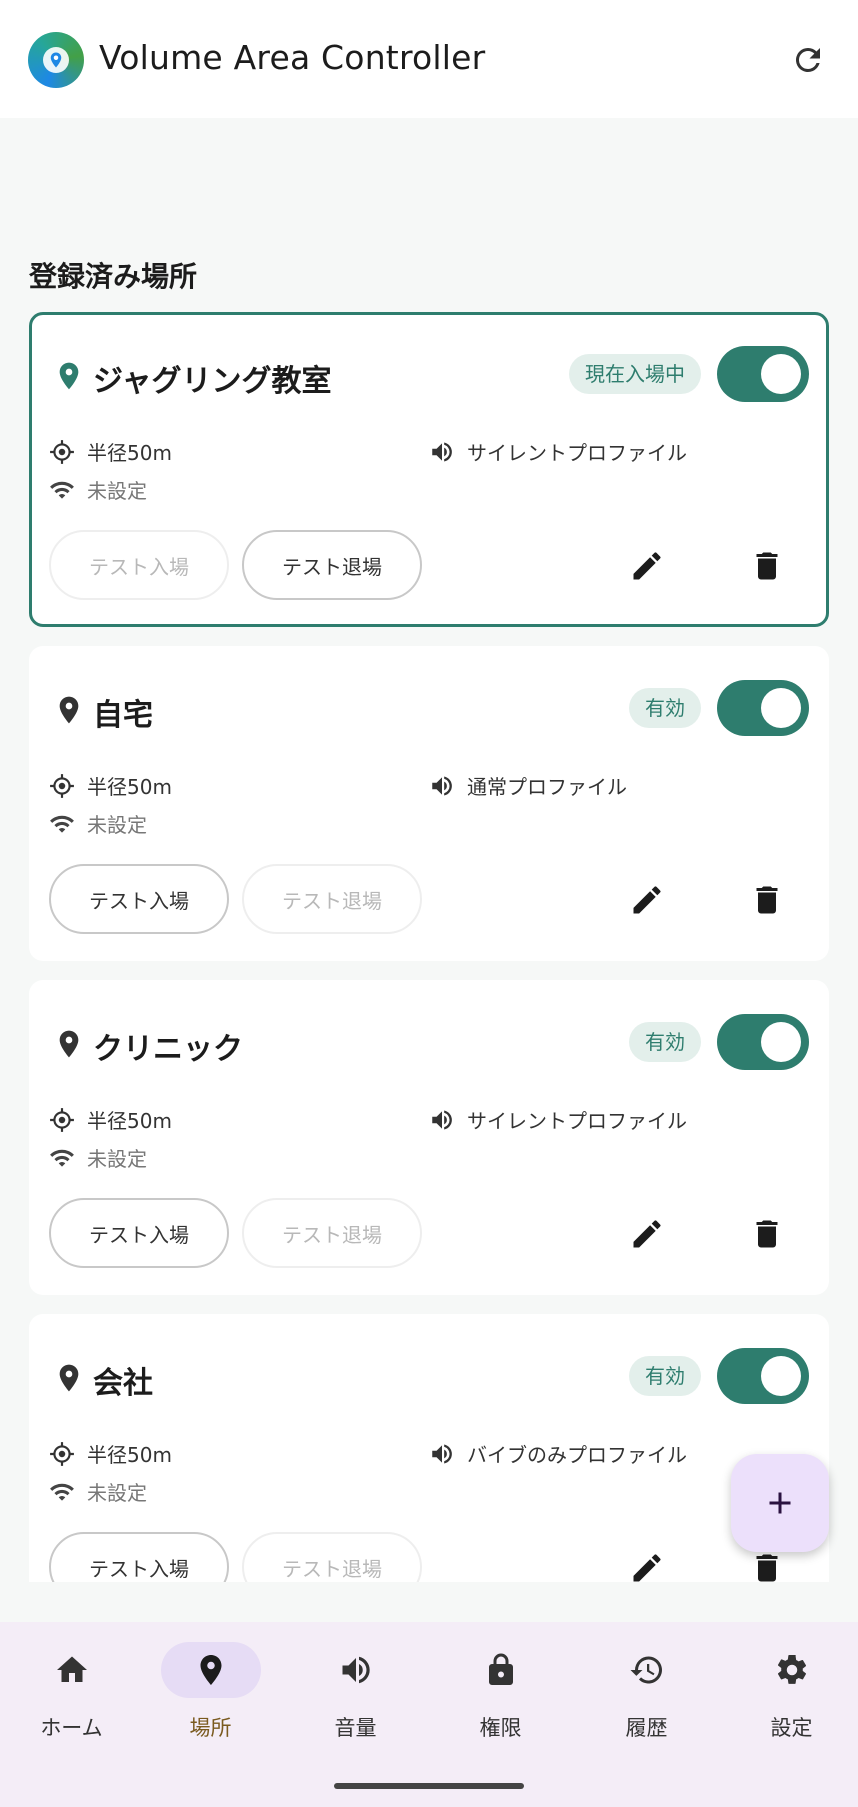 This screenshot has width=858, height=1807. I want to click on refresh-button, so click(808, 60).